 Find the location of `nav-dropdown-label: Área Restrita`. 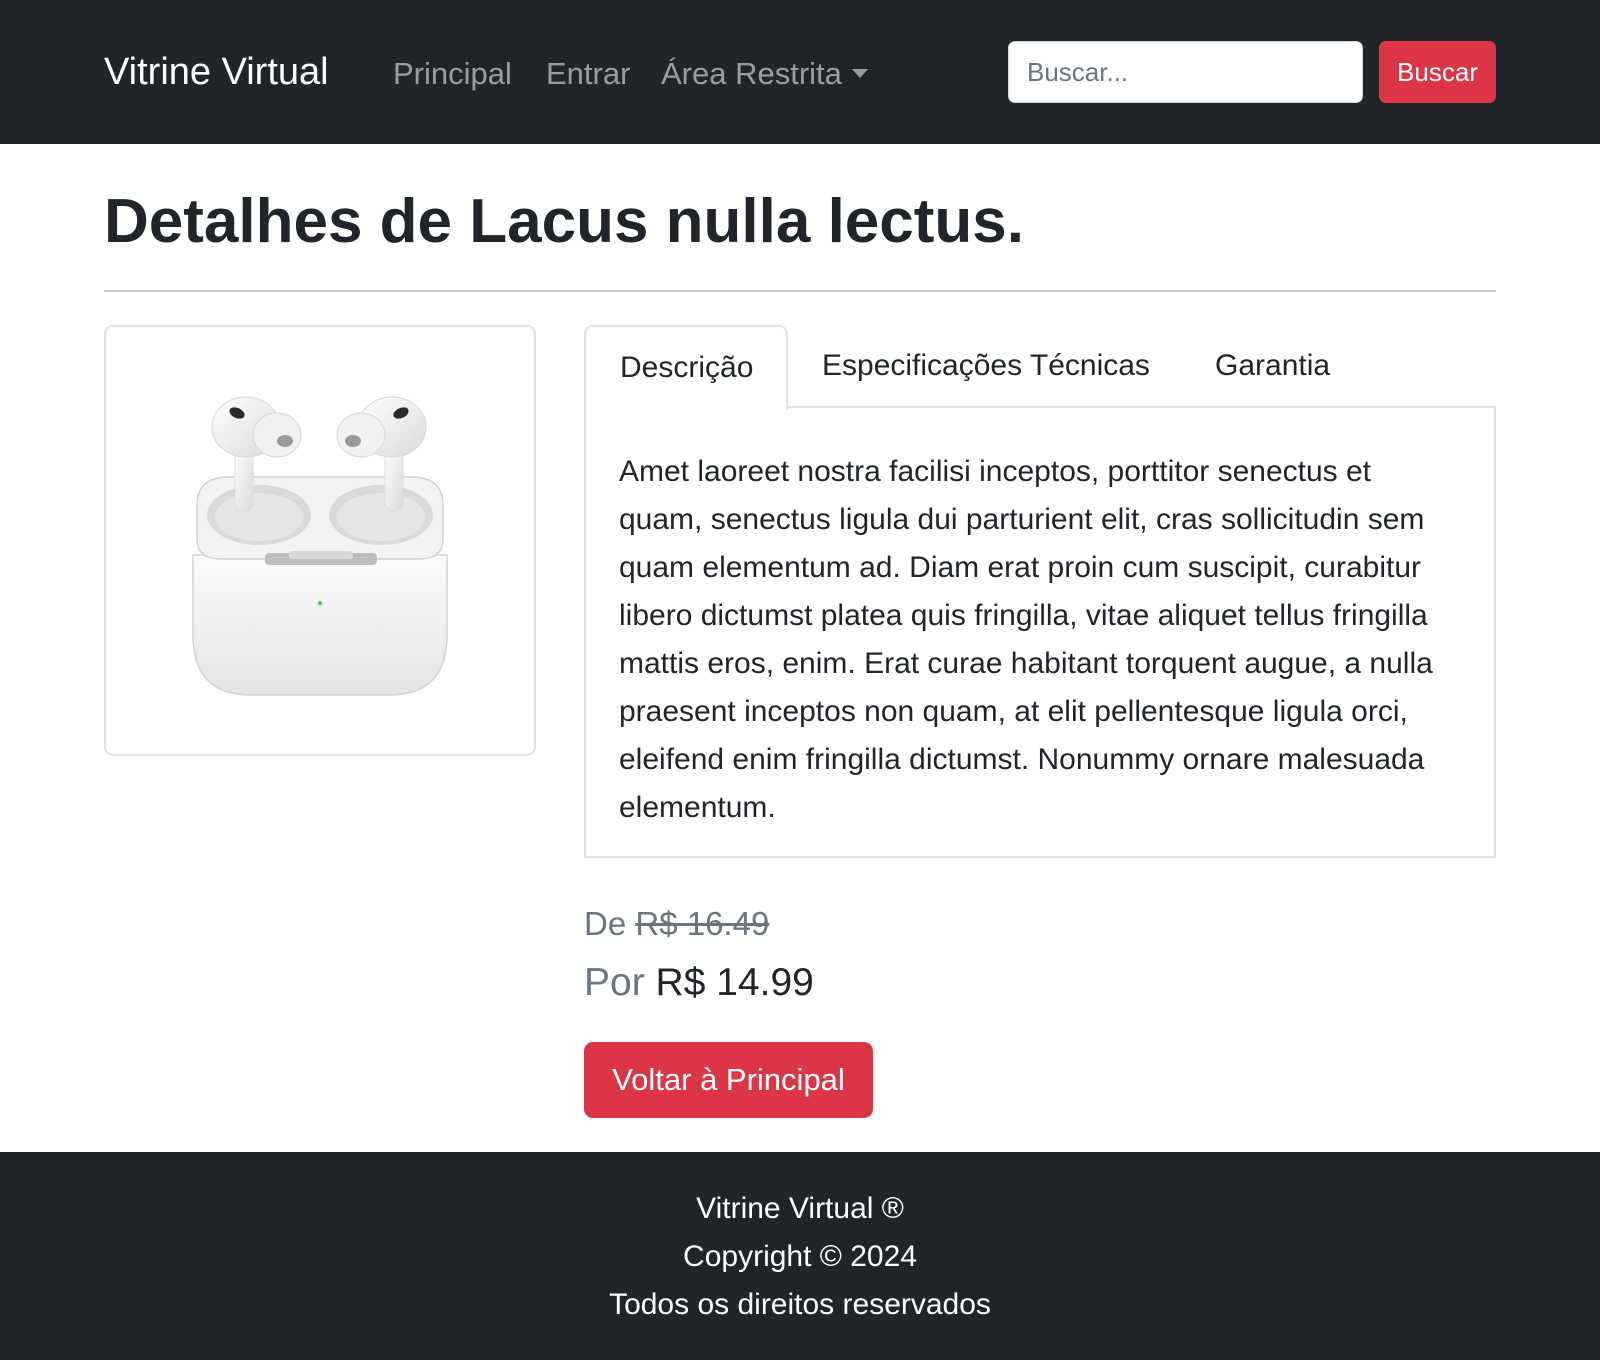

nav-dropdown-label: Área Restrita is located at coordinates (751, 73).